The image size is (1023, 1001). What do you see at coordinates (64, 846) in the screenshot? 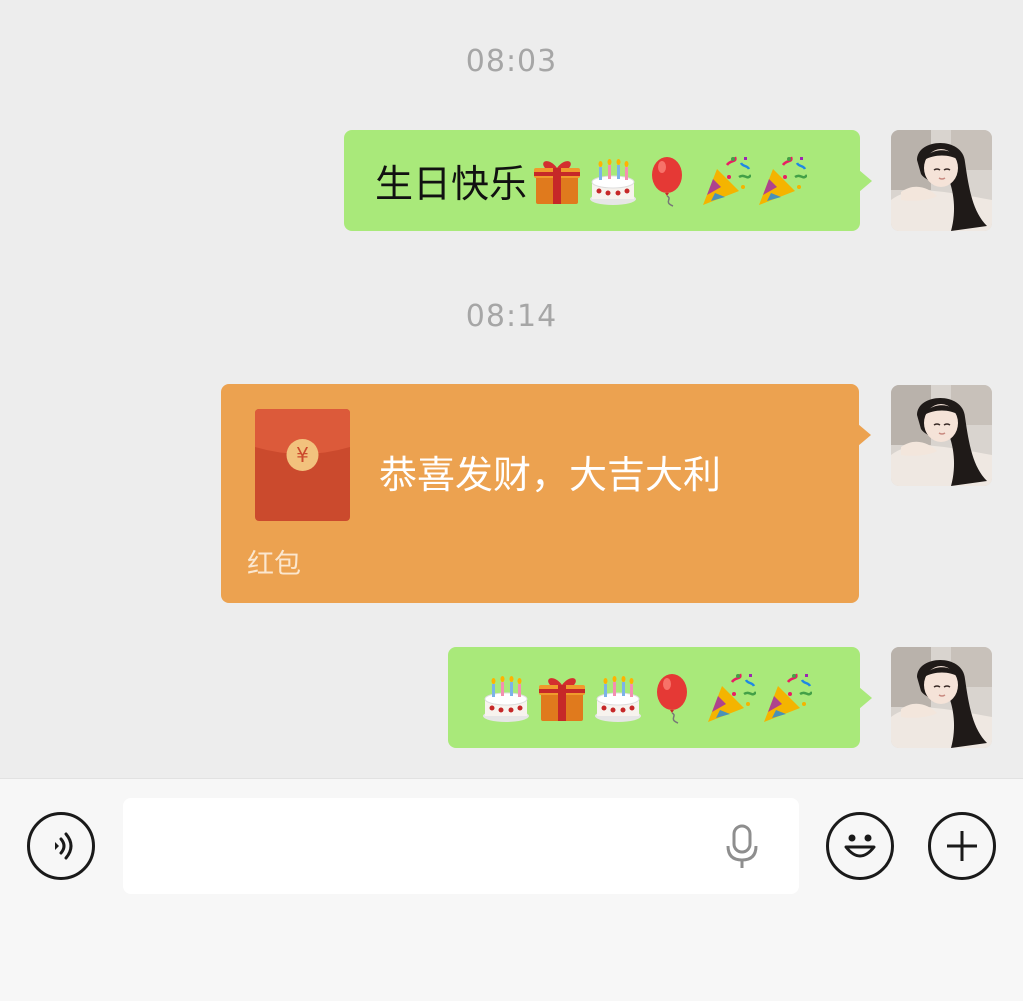
I see `voice-icon` at bounding box center [64, 846].